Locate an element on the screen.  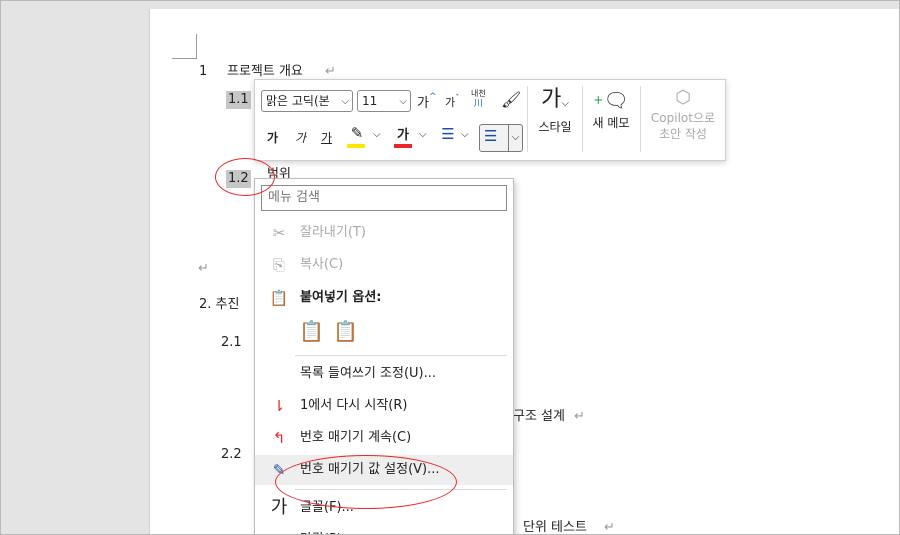
annotation-circle-set-numbering-value is located at coordinates (366, 482).